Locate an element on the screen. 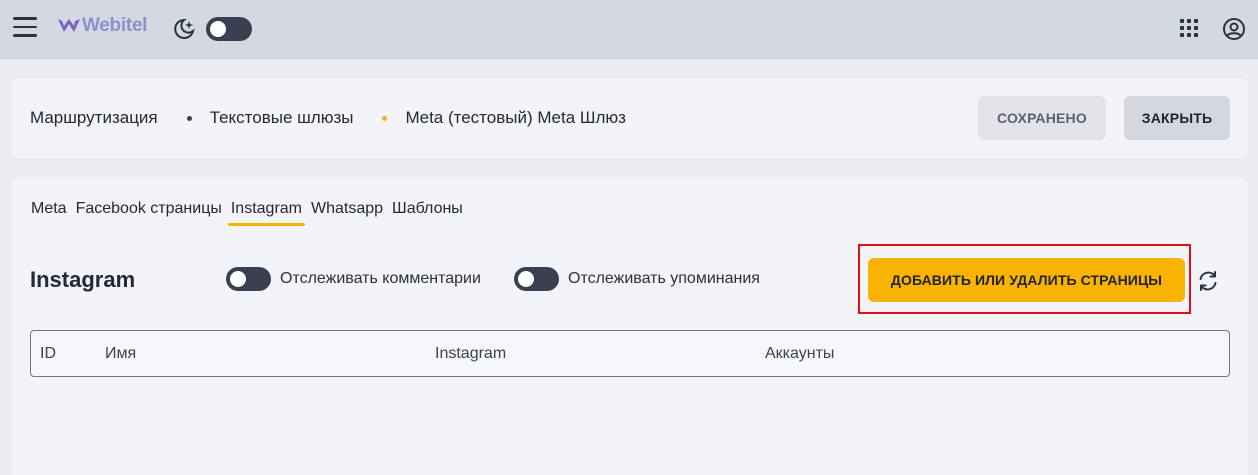  menu-icon is located at coordinates (25, 27).